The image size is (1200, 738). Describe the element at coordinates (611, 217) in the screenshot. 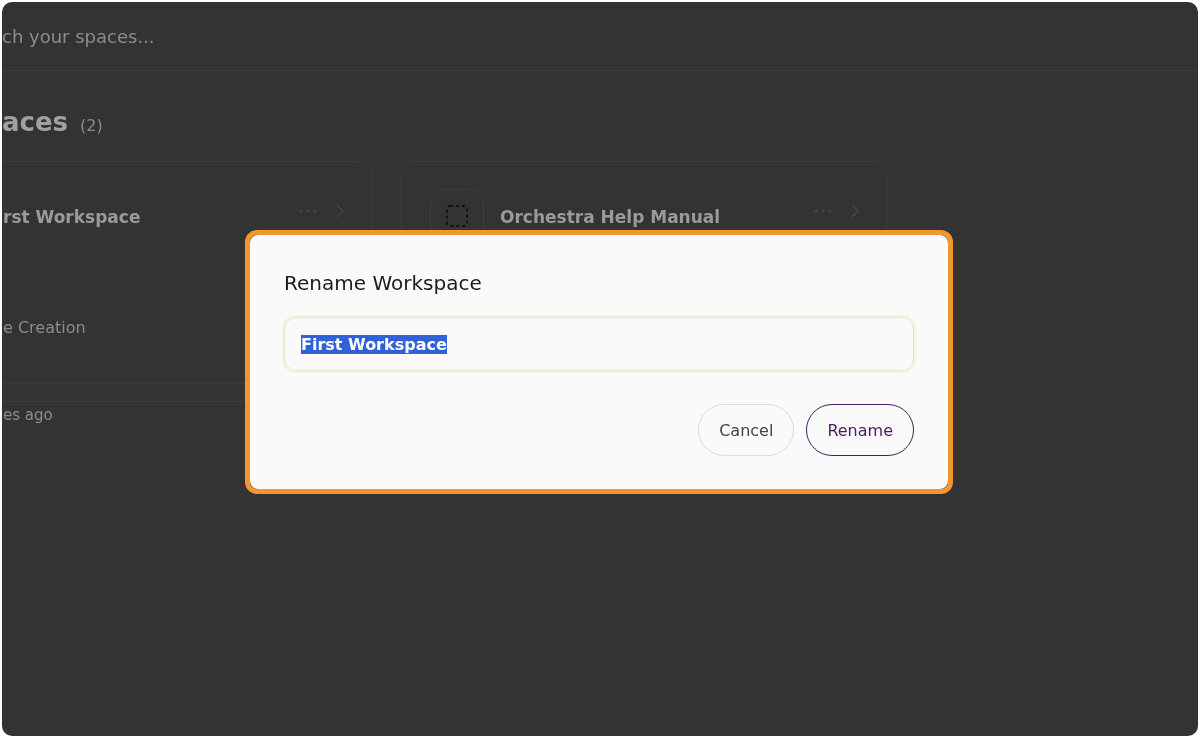

I see `workspace-title: Orchestra Help Manual` at that location.